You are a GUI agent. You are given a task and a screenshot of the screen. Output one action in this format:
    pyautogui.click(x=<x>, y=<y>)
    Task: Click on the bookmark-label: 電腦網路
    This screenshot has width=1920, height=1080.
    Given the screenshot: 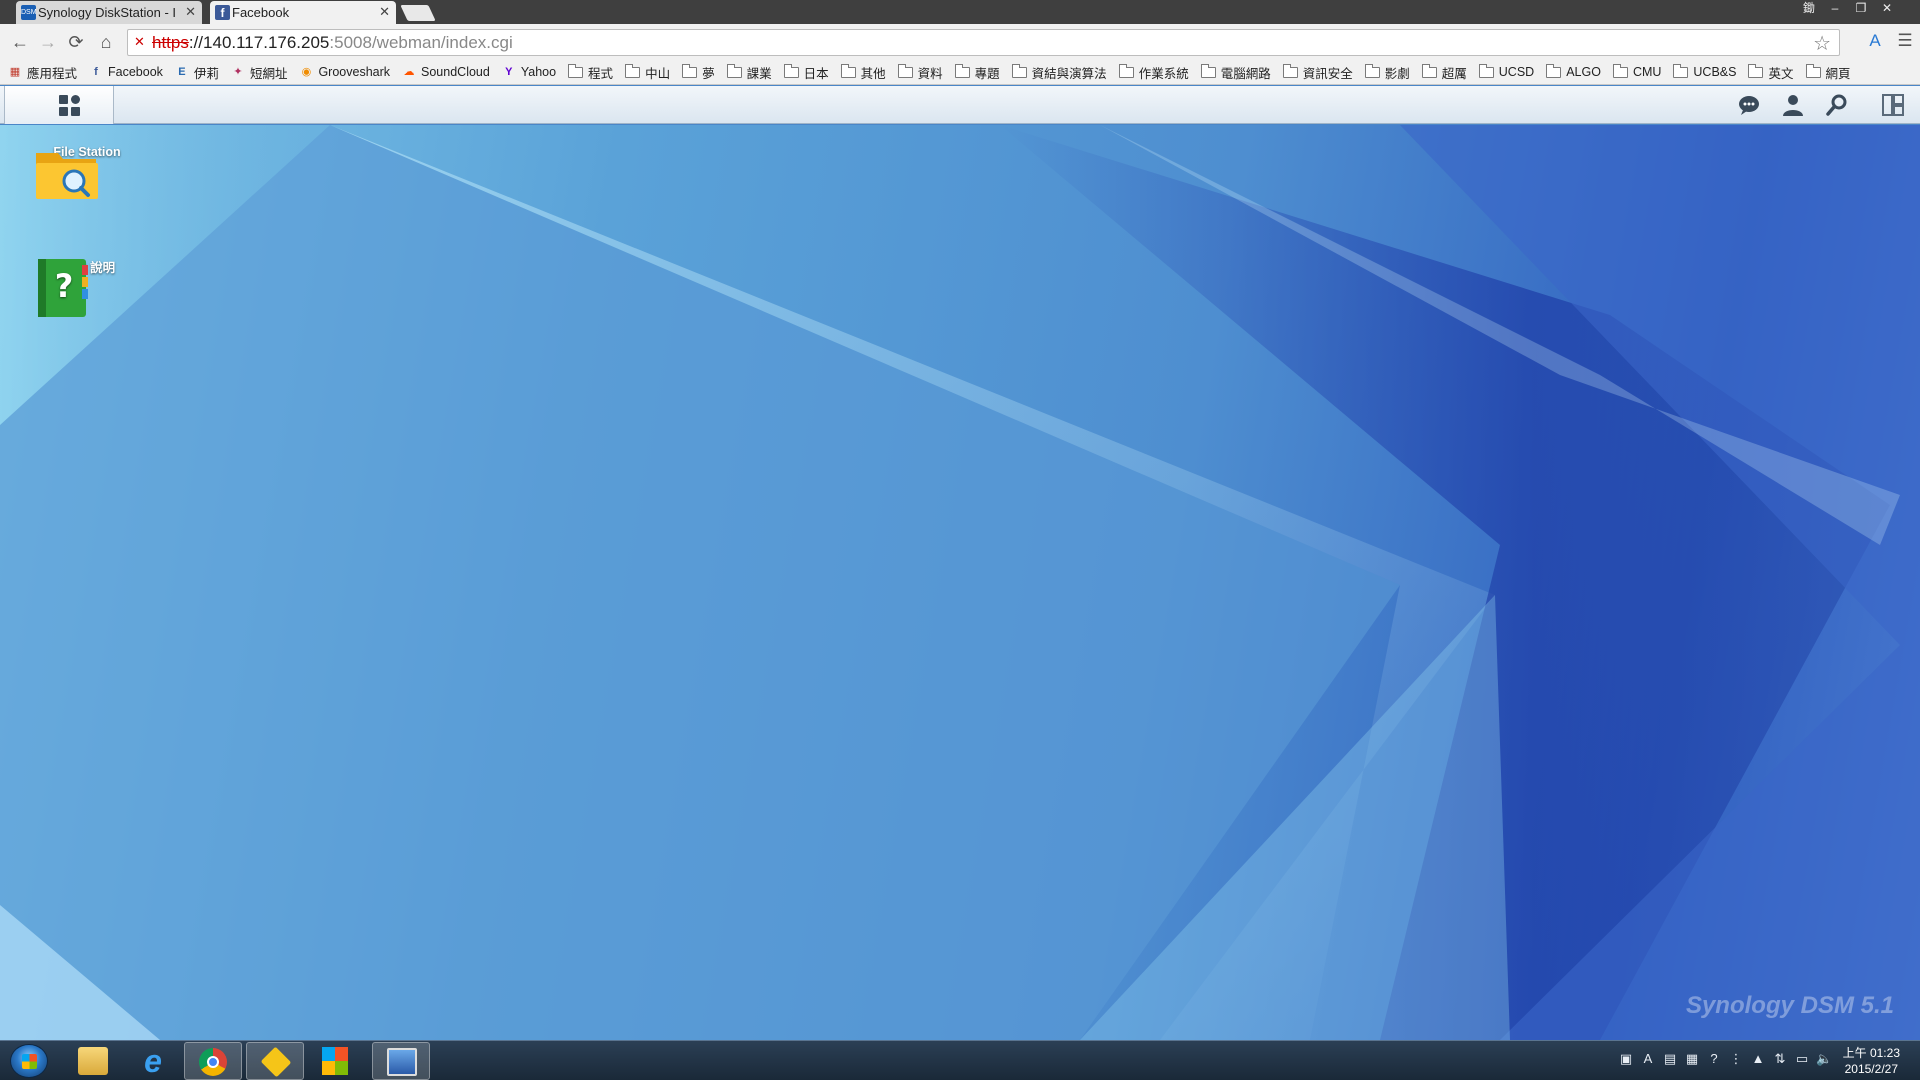 What is the action you would take?
    pyautogui.click(x=1245, y=73)
    